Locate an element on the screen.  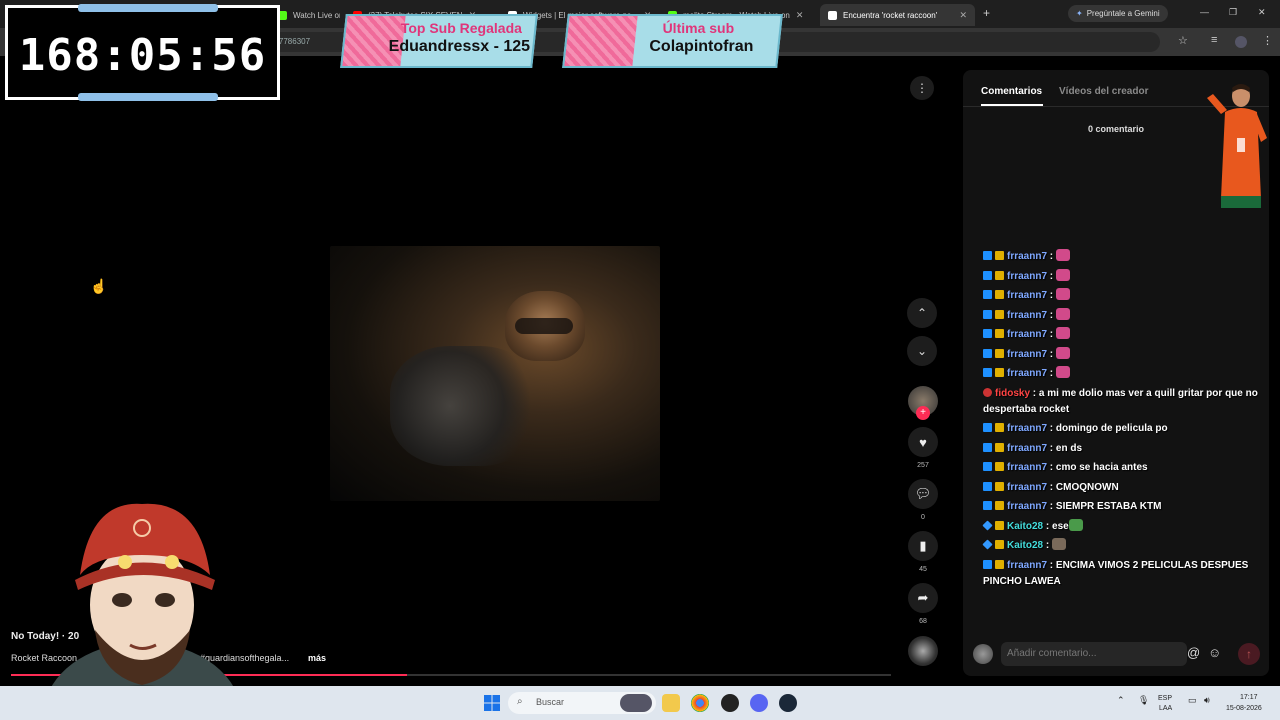
clock-time: 17:17 is located at coordinates (1249, 697).